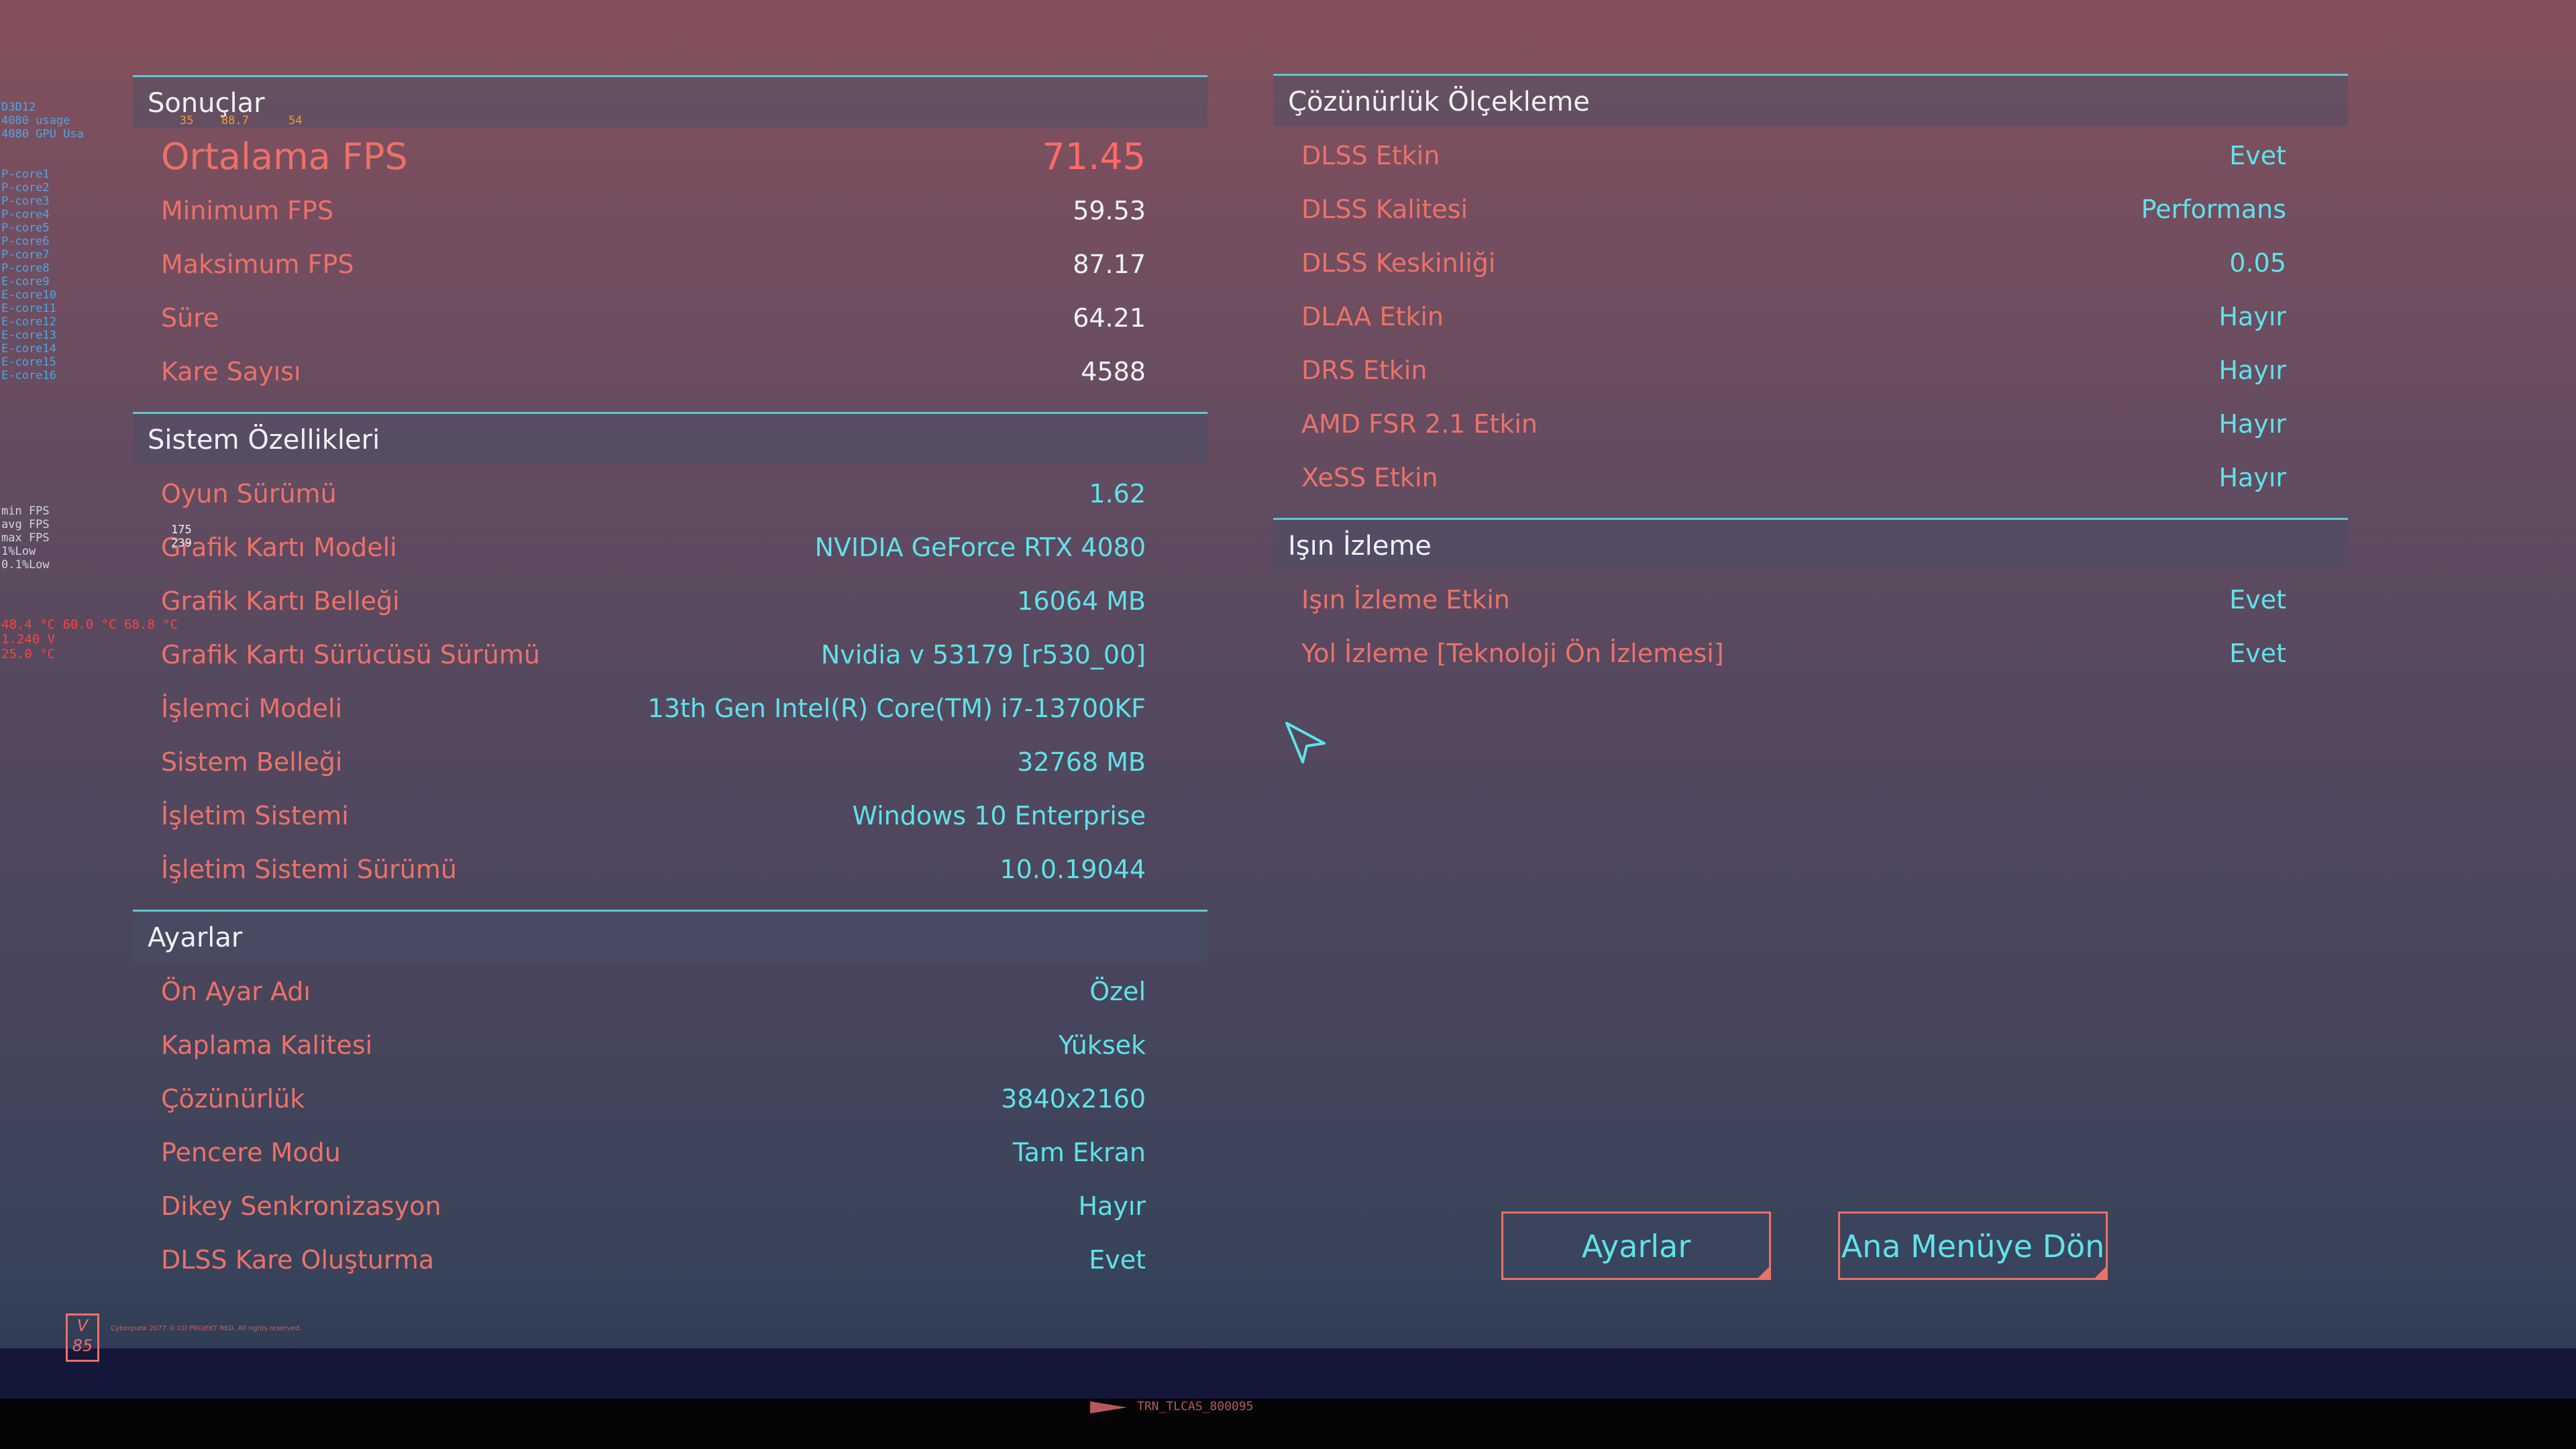 The image size is (2576, 1449). What do you see at coordinates (1195, 1406) in the screenshot?
I see `build-code: TRN_TLCAS_800095` at bounding box center [1195, 1406].